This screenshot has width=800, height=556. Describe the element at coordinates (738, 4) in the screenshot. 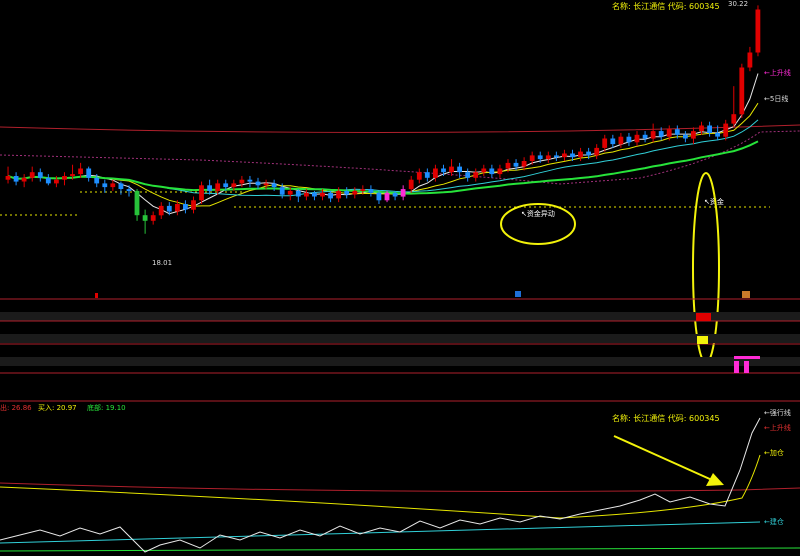

I see `price-high-label: 30.22` at that location.